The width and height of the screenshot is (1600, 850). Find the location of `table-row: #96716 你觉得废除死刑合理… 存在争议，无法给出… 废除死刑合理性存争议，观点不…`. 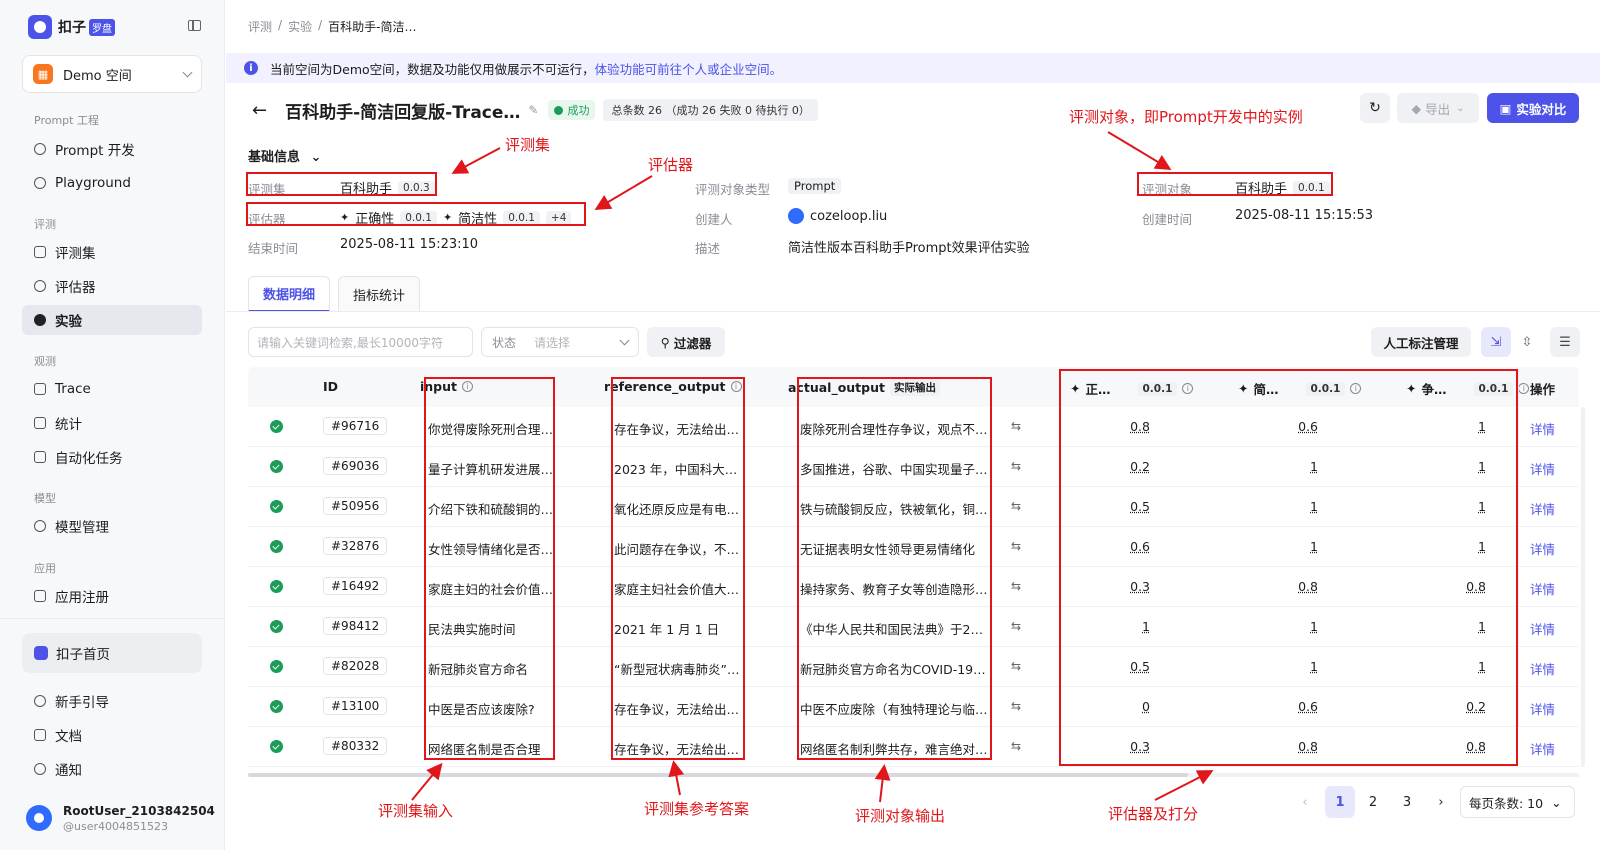

table-row: #96716 你觉得废除死刑合理… 存在争议，无法给出… 废除死刑合理性存争议，观点不… is located at coordinates (913, 427).